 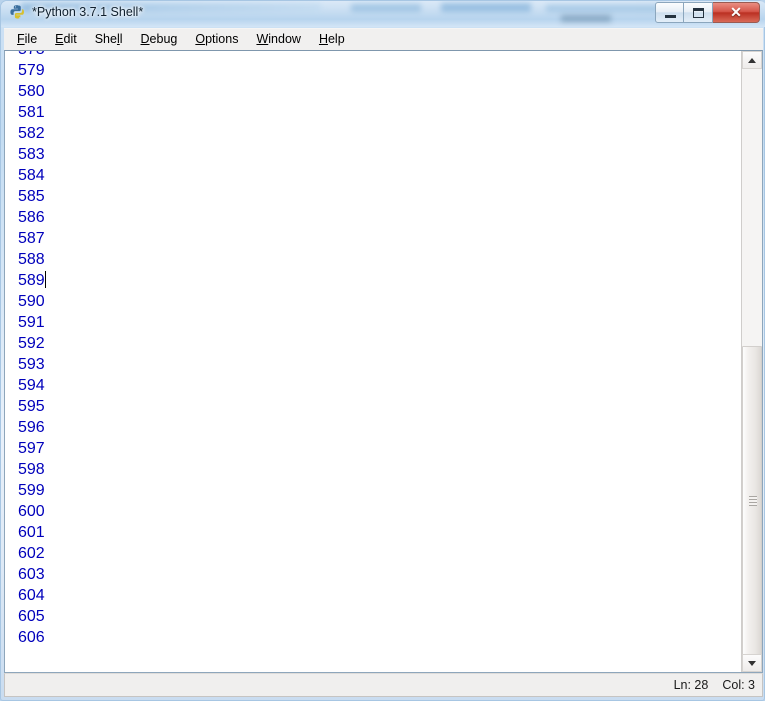 I want to click on shell-output-line: 590, so click(x=31, y=301).